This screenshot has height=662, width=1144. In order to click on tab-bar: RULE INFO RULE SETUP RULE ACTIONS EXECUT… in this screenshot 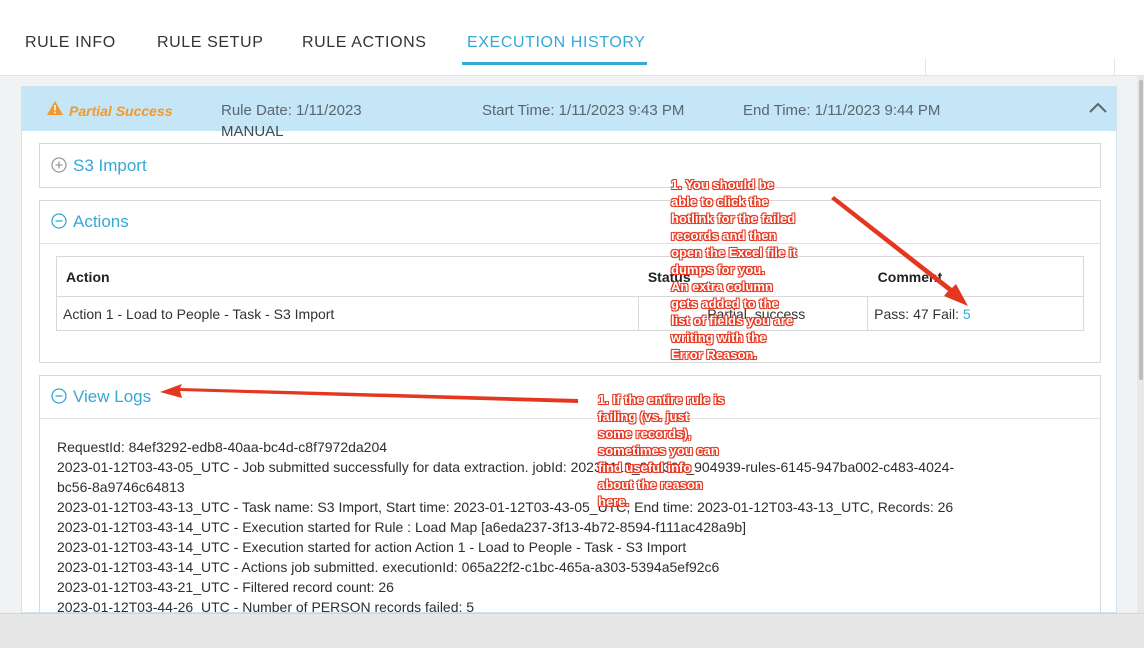, I will do `click(572, 38)`.